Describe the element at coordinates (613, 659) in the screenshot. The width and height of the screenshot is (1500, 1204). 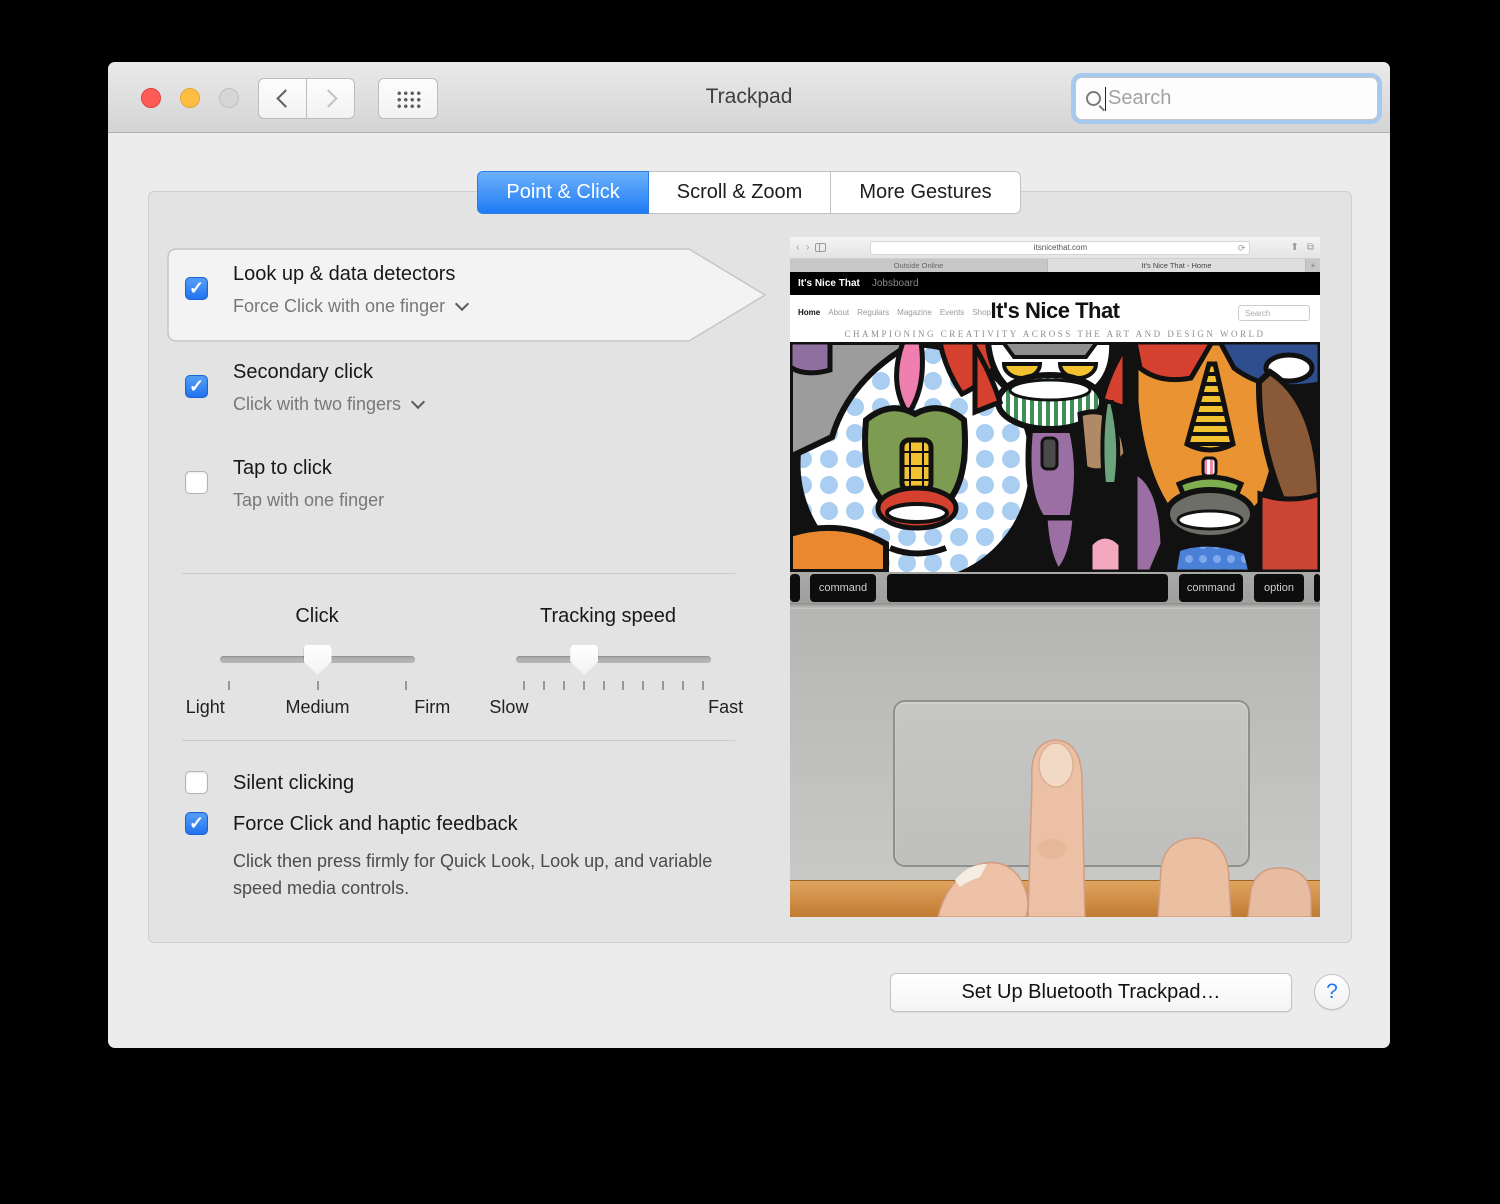
I see `tracking-slider-track` at that location.